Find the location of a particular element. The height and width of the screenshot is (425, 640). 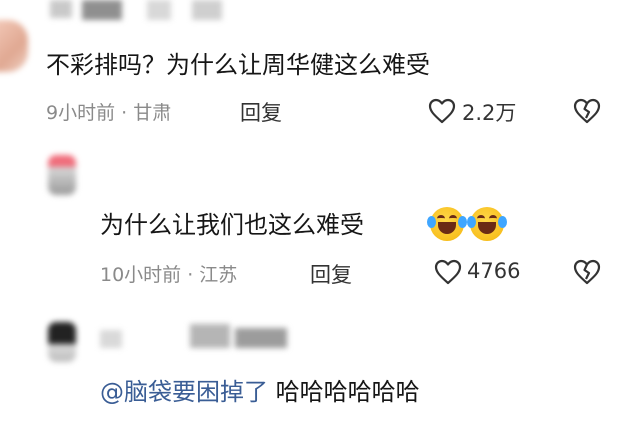

comment-meta: 10小时前 · 江苏 is located at coordinates (169, 275).